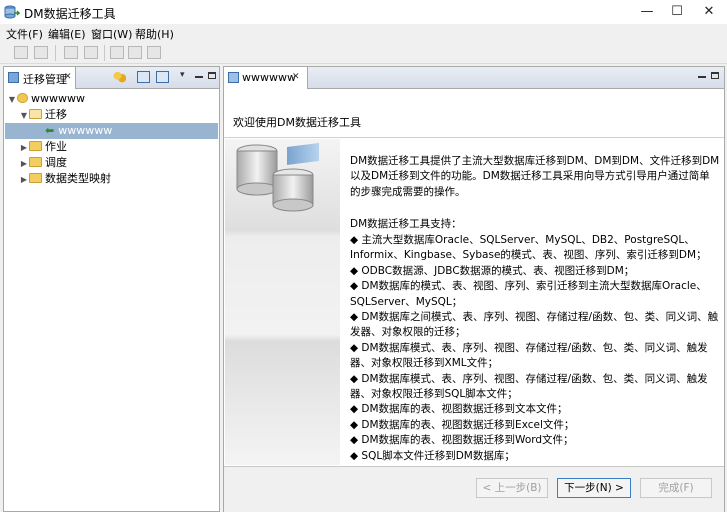 The image size is (727, 512). I want to click on view-menu-icon: ▾, so click(182, 75).